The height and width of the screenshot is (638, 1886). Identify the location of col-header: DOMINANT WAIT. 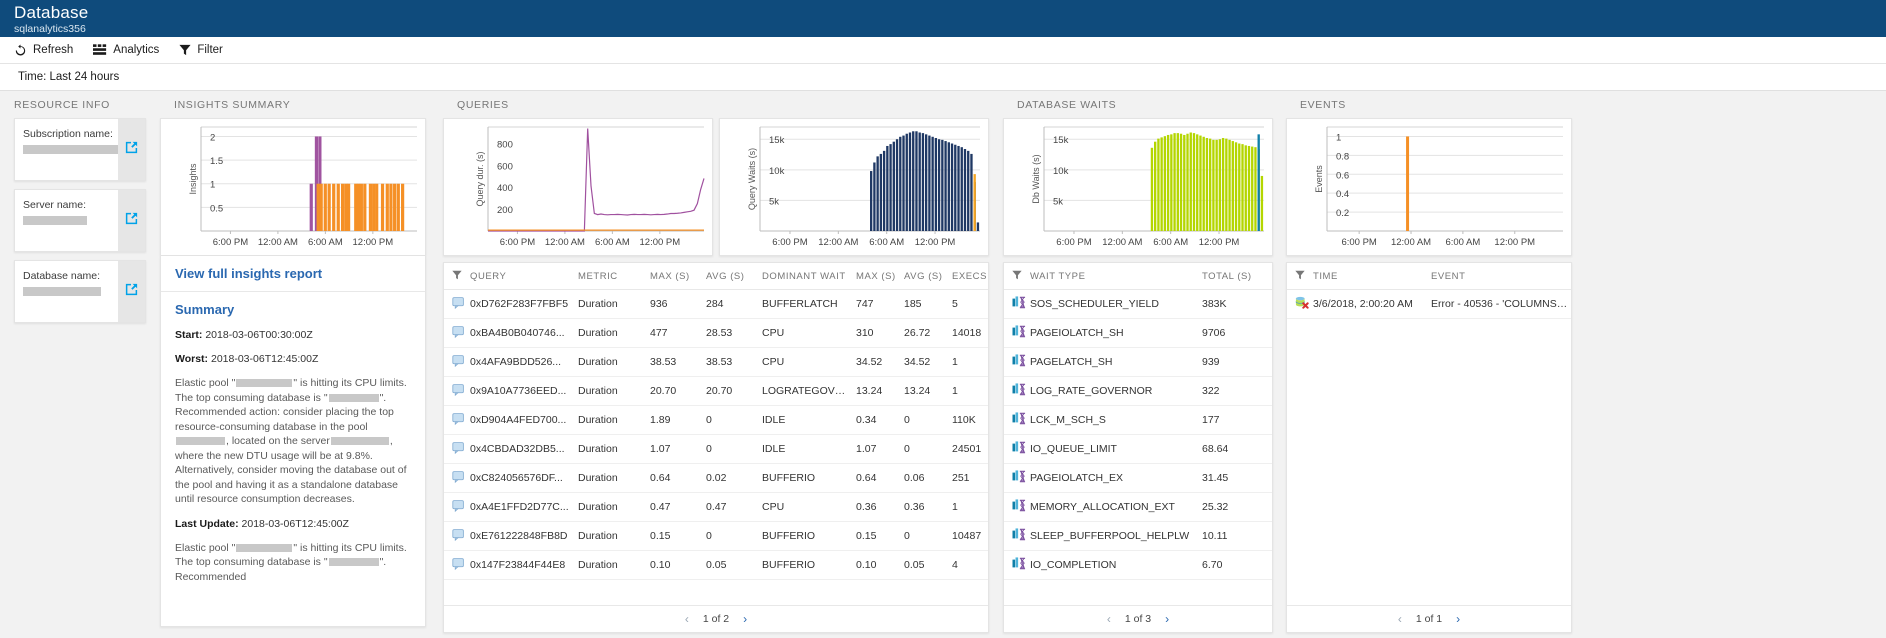
(809, 276).